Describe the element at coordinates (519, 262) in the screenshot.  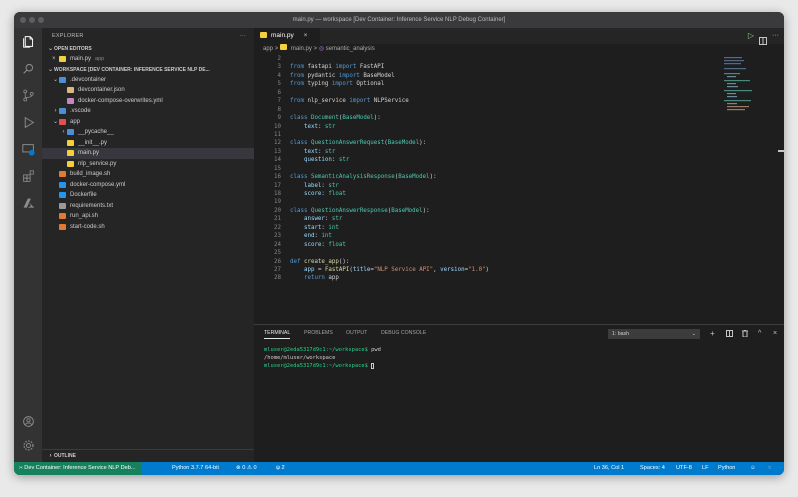
I see `code-line: 26 def create_app():` at that location.